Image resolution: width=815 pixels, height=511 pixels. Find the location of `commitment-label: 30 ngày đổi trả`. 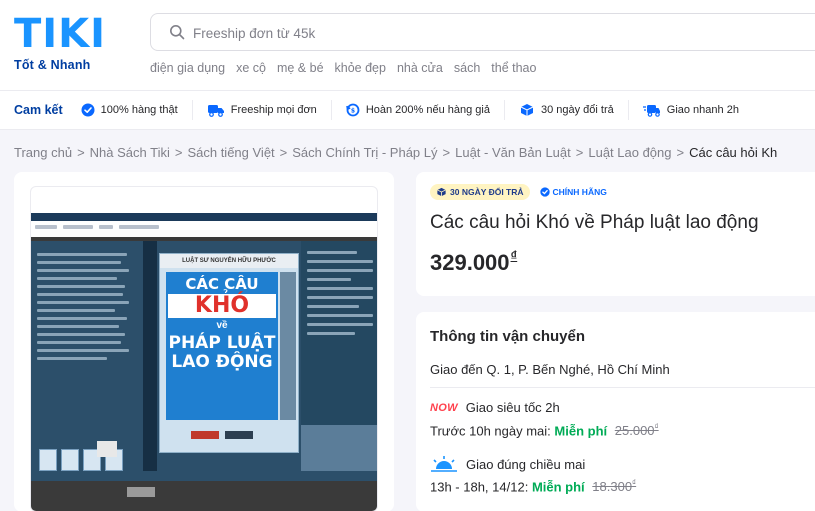

commitment-label: 30 ngày đổi trả is located at coordinates (577, 110).